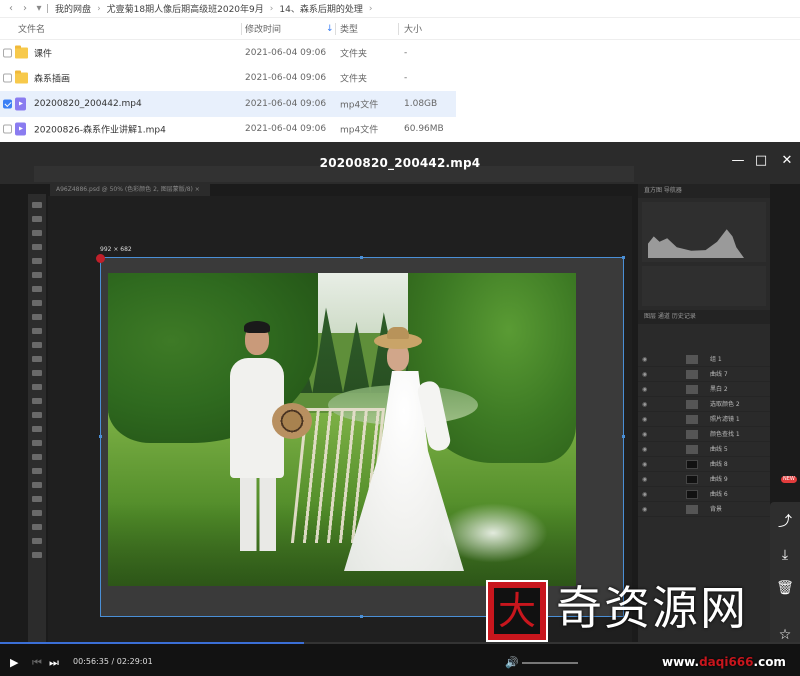 The image size is (800, 676). What do you see at coordinates (424, 129) in the screenshot?
I see `file-size: 60.96MB` at bounding box center [424, 129].